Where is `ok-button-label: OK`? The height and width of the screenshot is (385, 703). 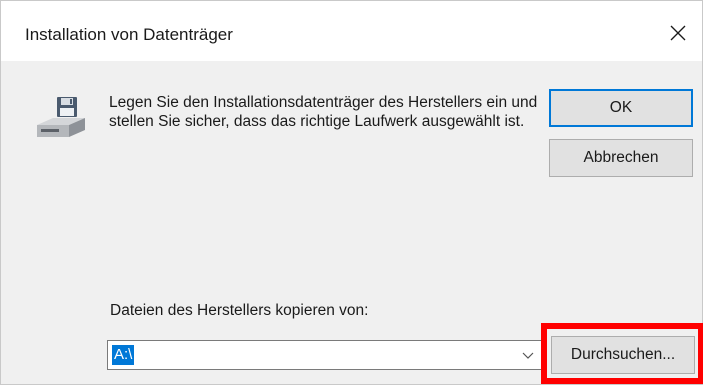
ok-button-label: OK is located at coordinates (621, 107).